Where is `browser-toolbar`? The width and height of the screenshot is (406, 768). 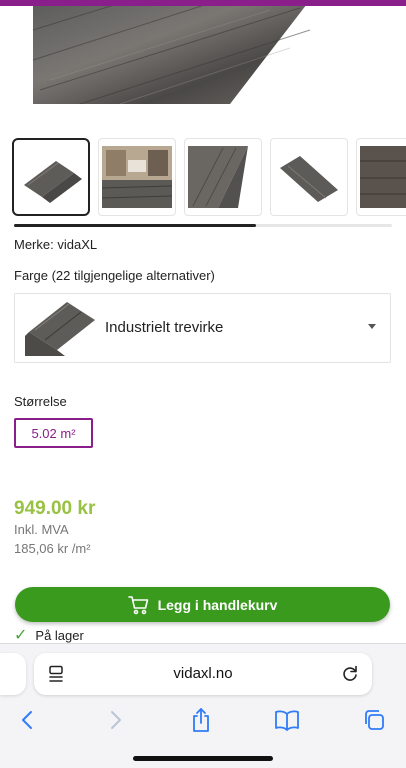
browser-toolbar is located at coordinates (203, 720).